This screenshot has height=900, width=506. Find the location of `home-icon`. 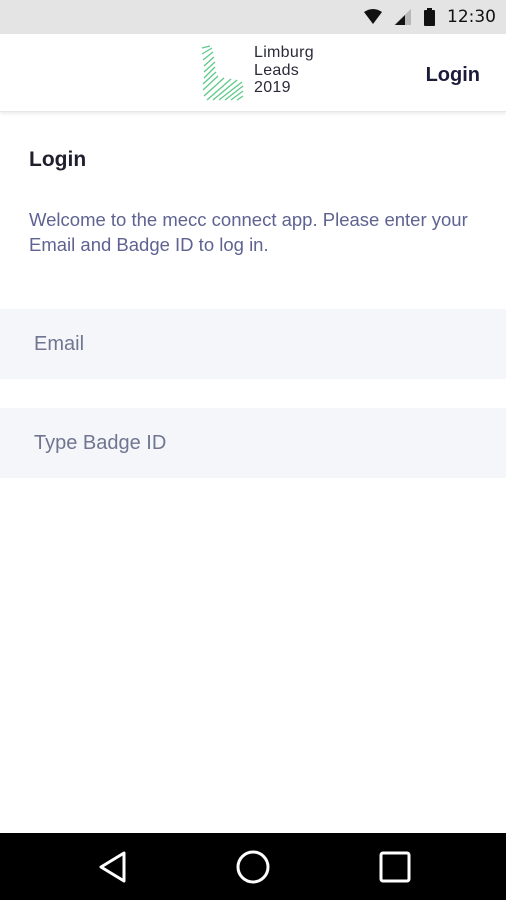

home-icon is located at coordinates (253, 867).